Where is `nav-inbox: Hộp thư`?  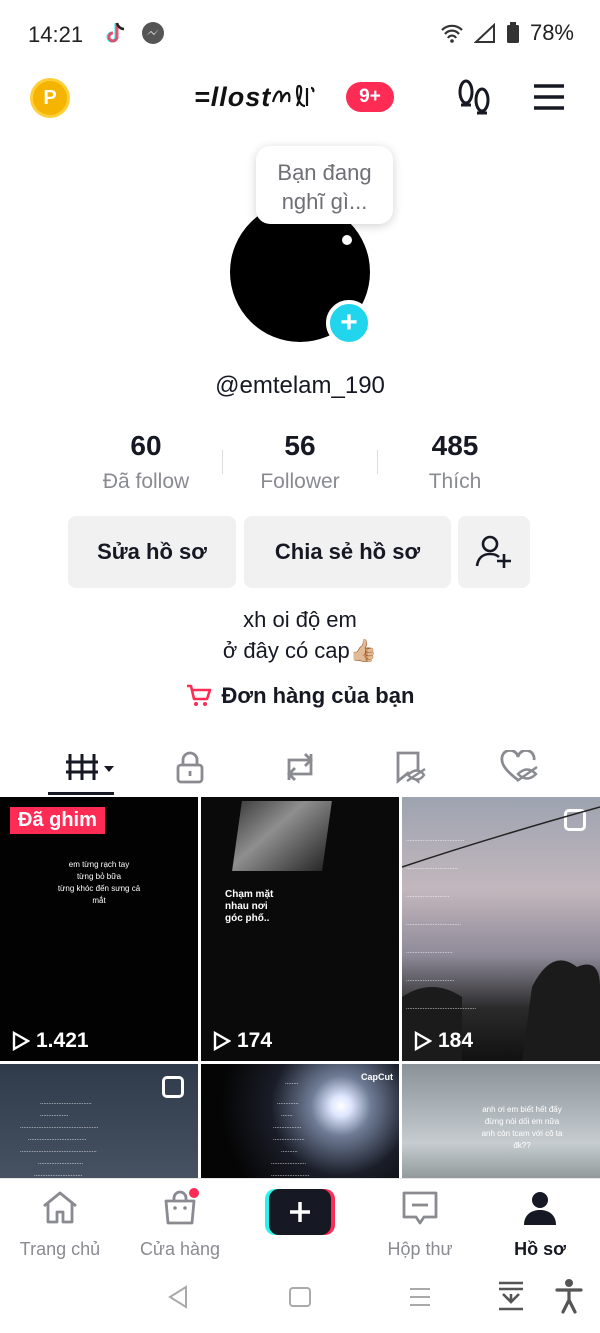
nav-inbox: Hộp thư is located at coordinates (420, 1225).